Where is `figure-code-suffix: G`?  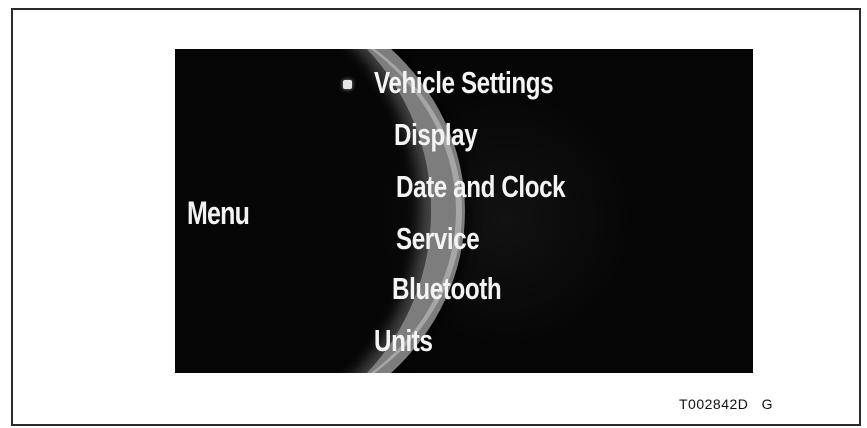 figure-code-suffix: G is located at coordinates (767, 404).